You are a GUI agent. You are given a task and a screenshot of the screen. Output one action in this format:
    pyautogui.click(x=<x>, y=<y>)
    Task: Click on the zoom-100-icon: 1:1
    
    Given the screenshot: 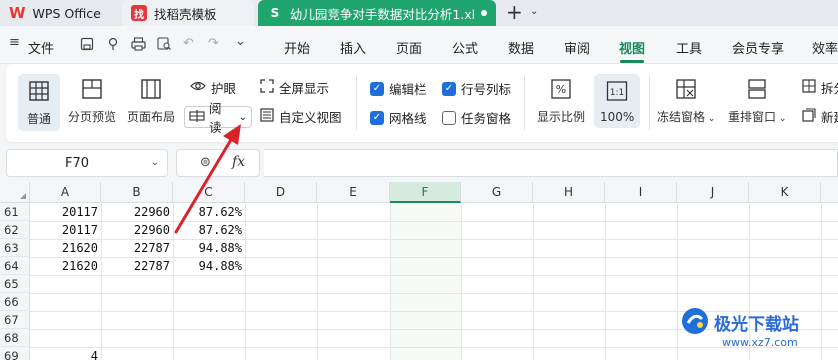 What is the action you would take?
    pyautogui.click(x=617, y=91)
    